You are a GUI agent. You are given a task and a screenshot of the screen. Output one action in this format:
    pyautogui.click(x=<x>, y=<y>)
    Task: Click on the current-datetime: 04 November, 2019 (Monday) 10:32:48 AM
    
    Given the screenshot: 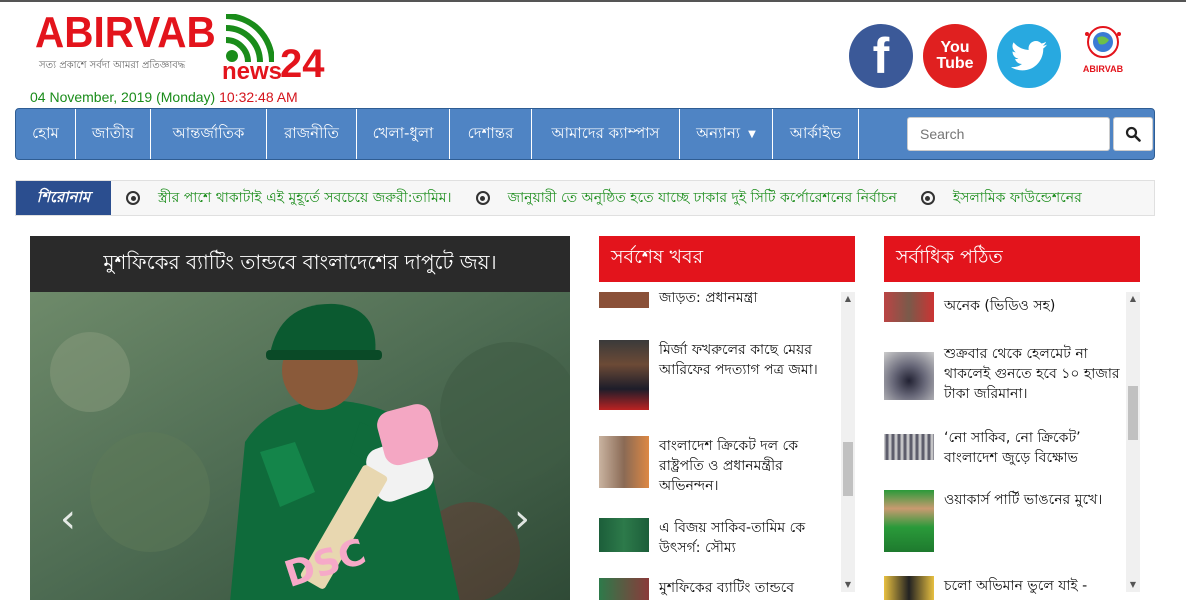 What is the action you would take?
    pyautogui.click(x=164, y=97)
    